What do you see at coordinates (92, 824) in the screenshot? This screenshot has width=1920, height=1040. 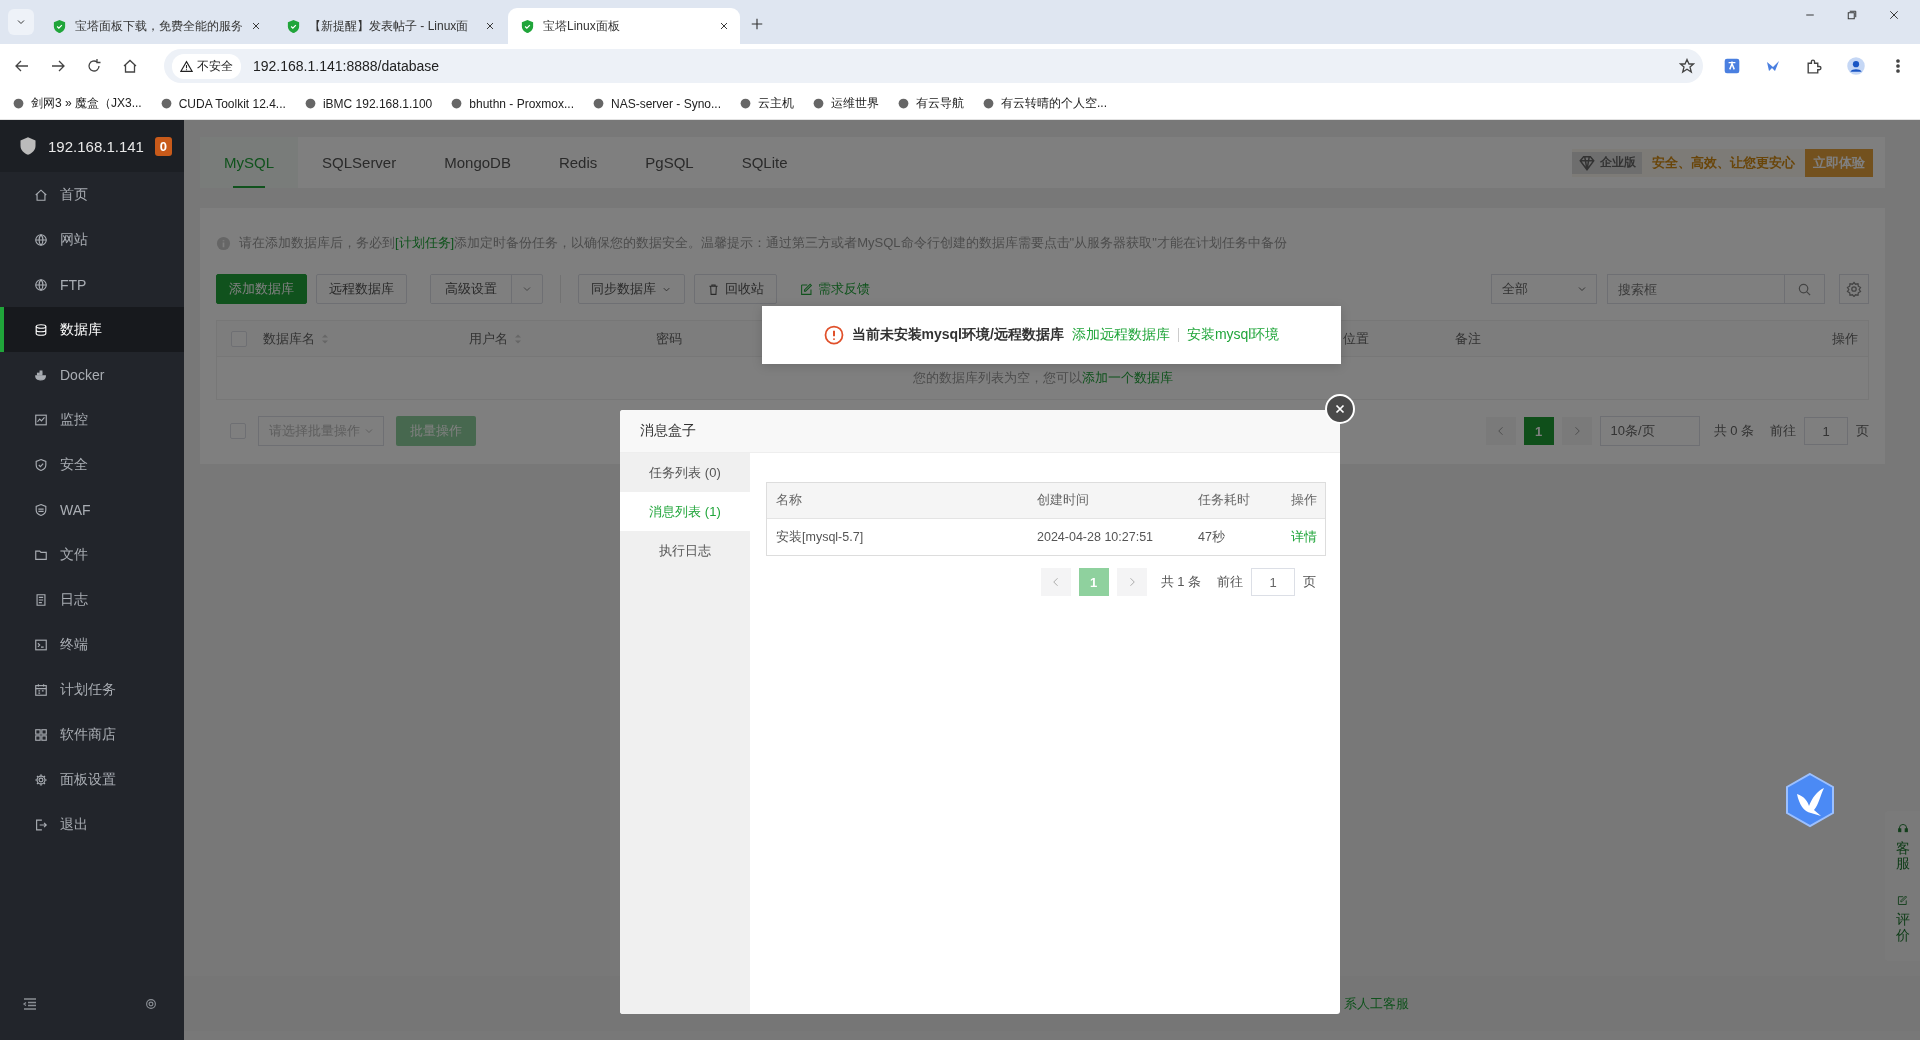 I see `sidebar-item: 退出` at bounding box center [92, 824].